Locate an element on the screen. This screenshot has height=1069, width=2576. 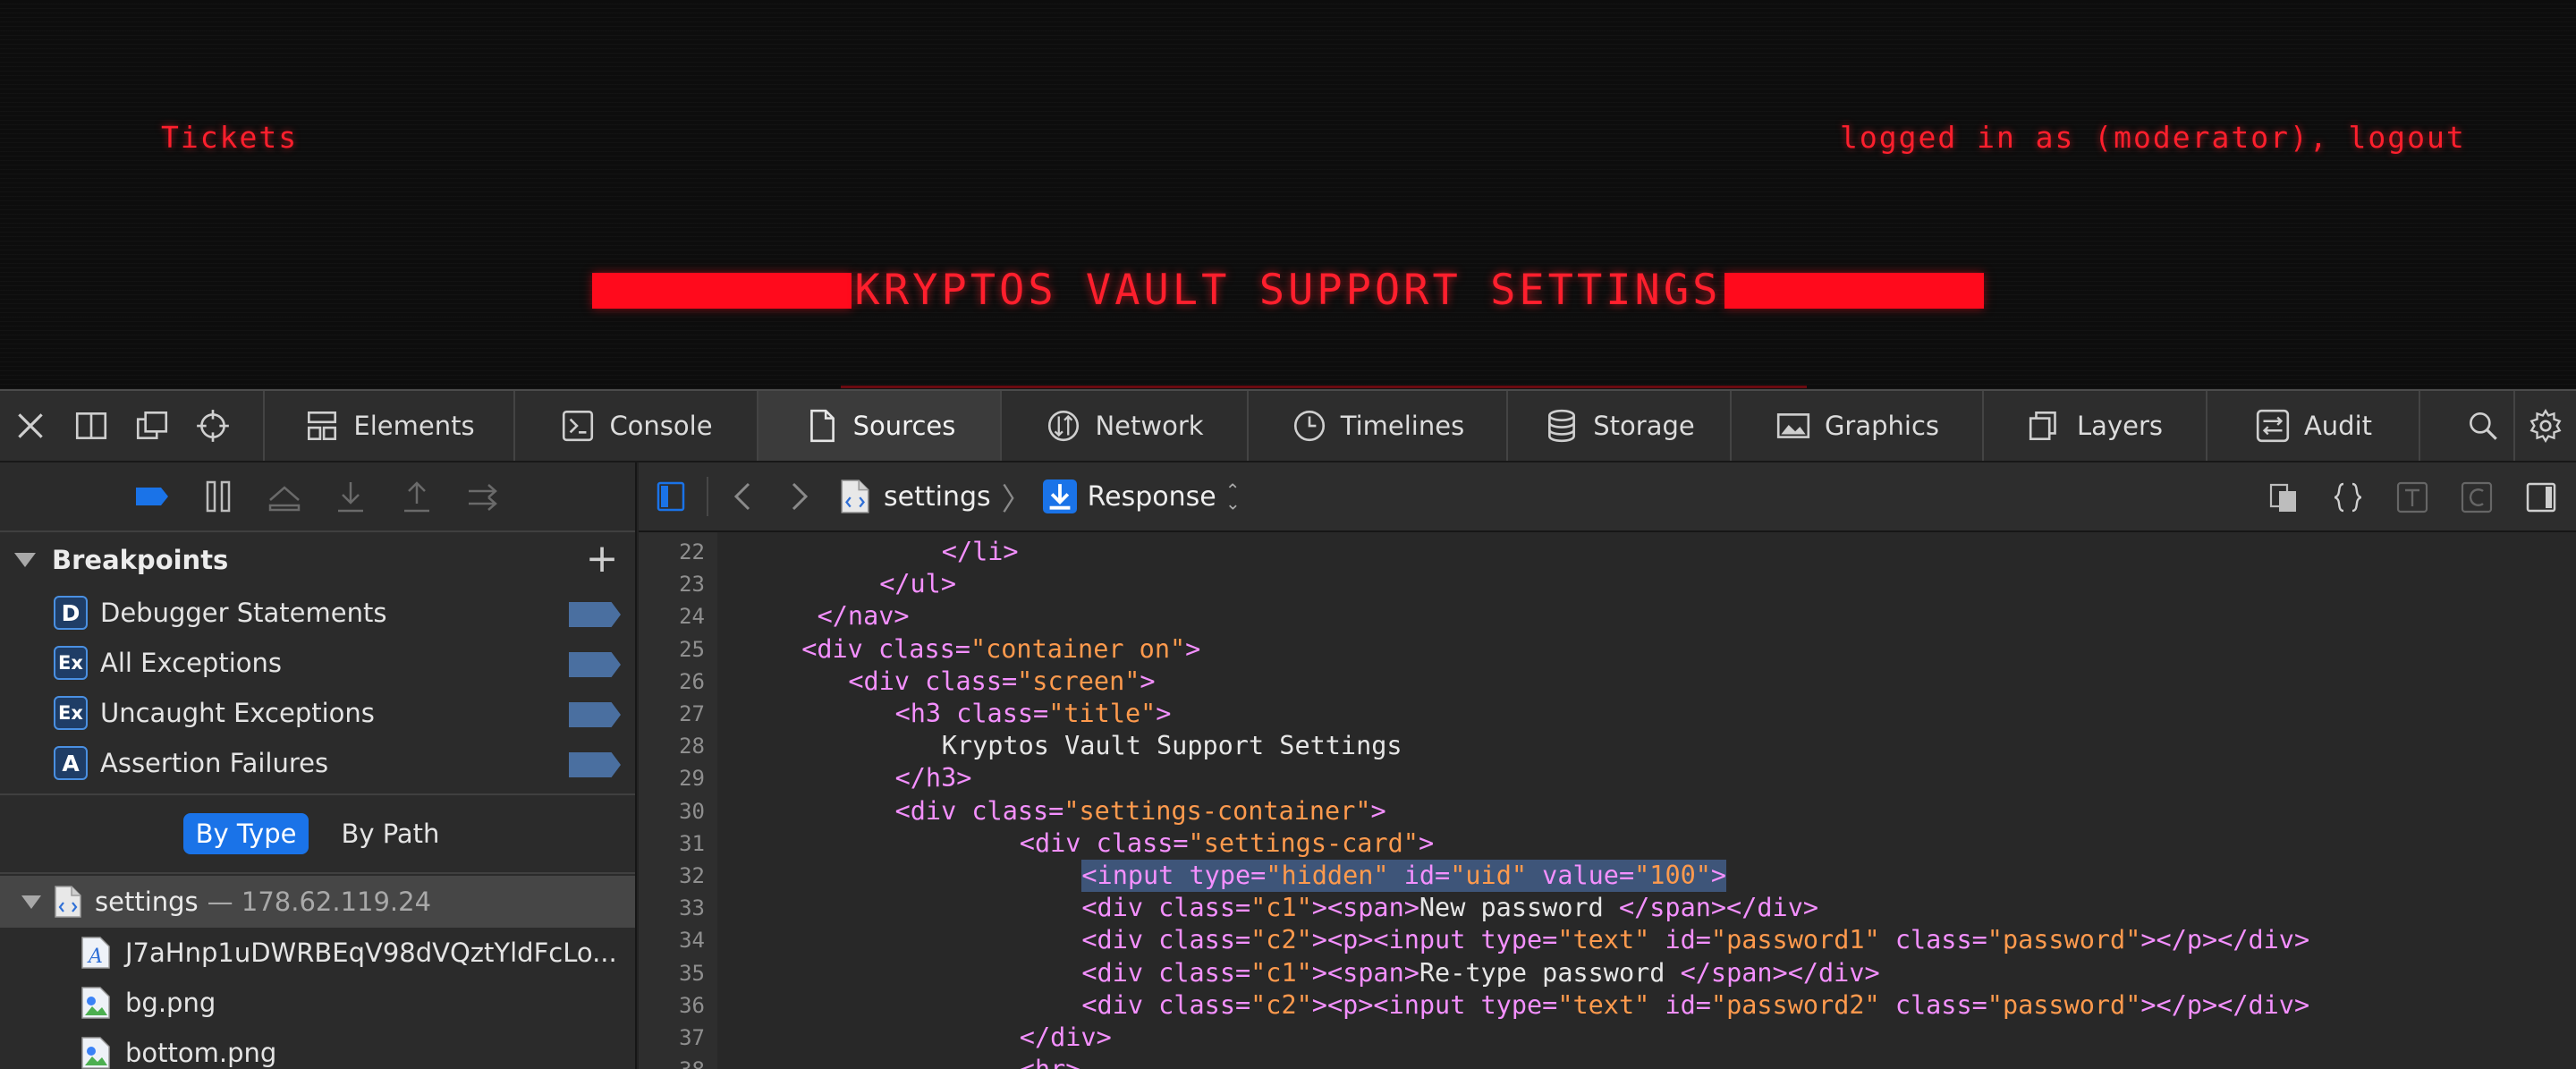
code-line: 24 </nav> is located at coordinates (1607, 616).